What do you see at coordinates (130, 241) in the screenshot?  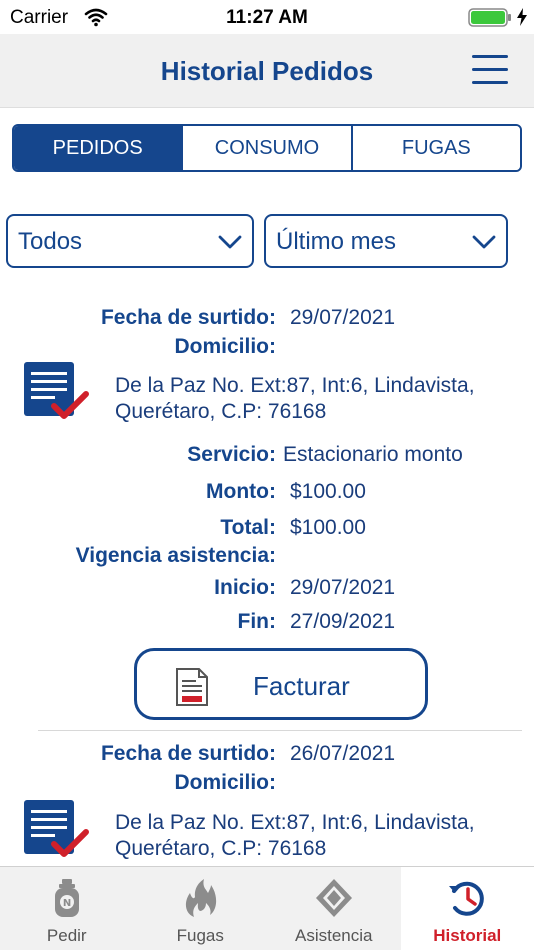 I see `type-filter-dropdown: Todos` at bounding box center [130, 241].